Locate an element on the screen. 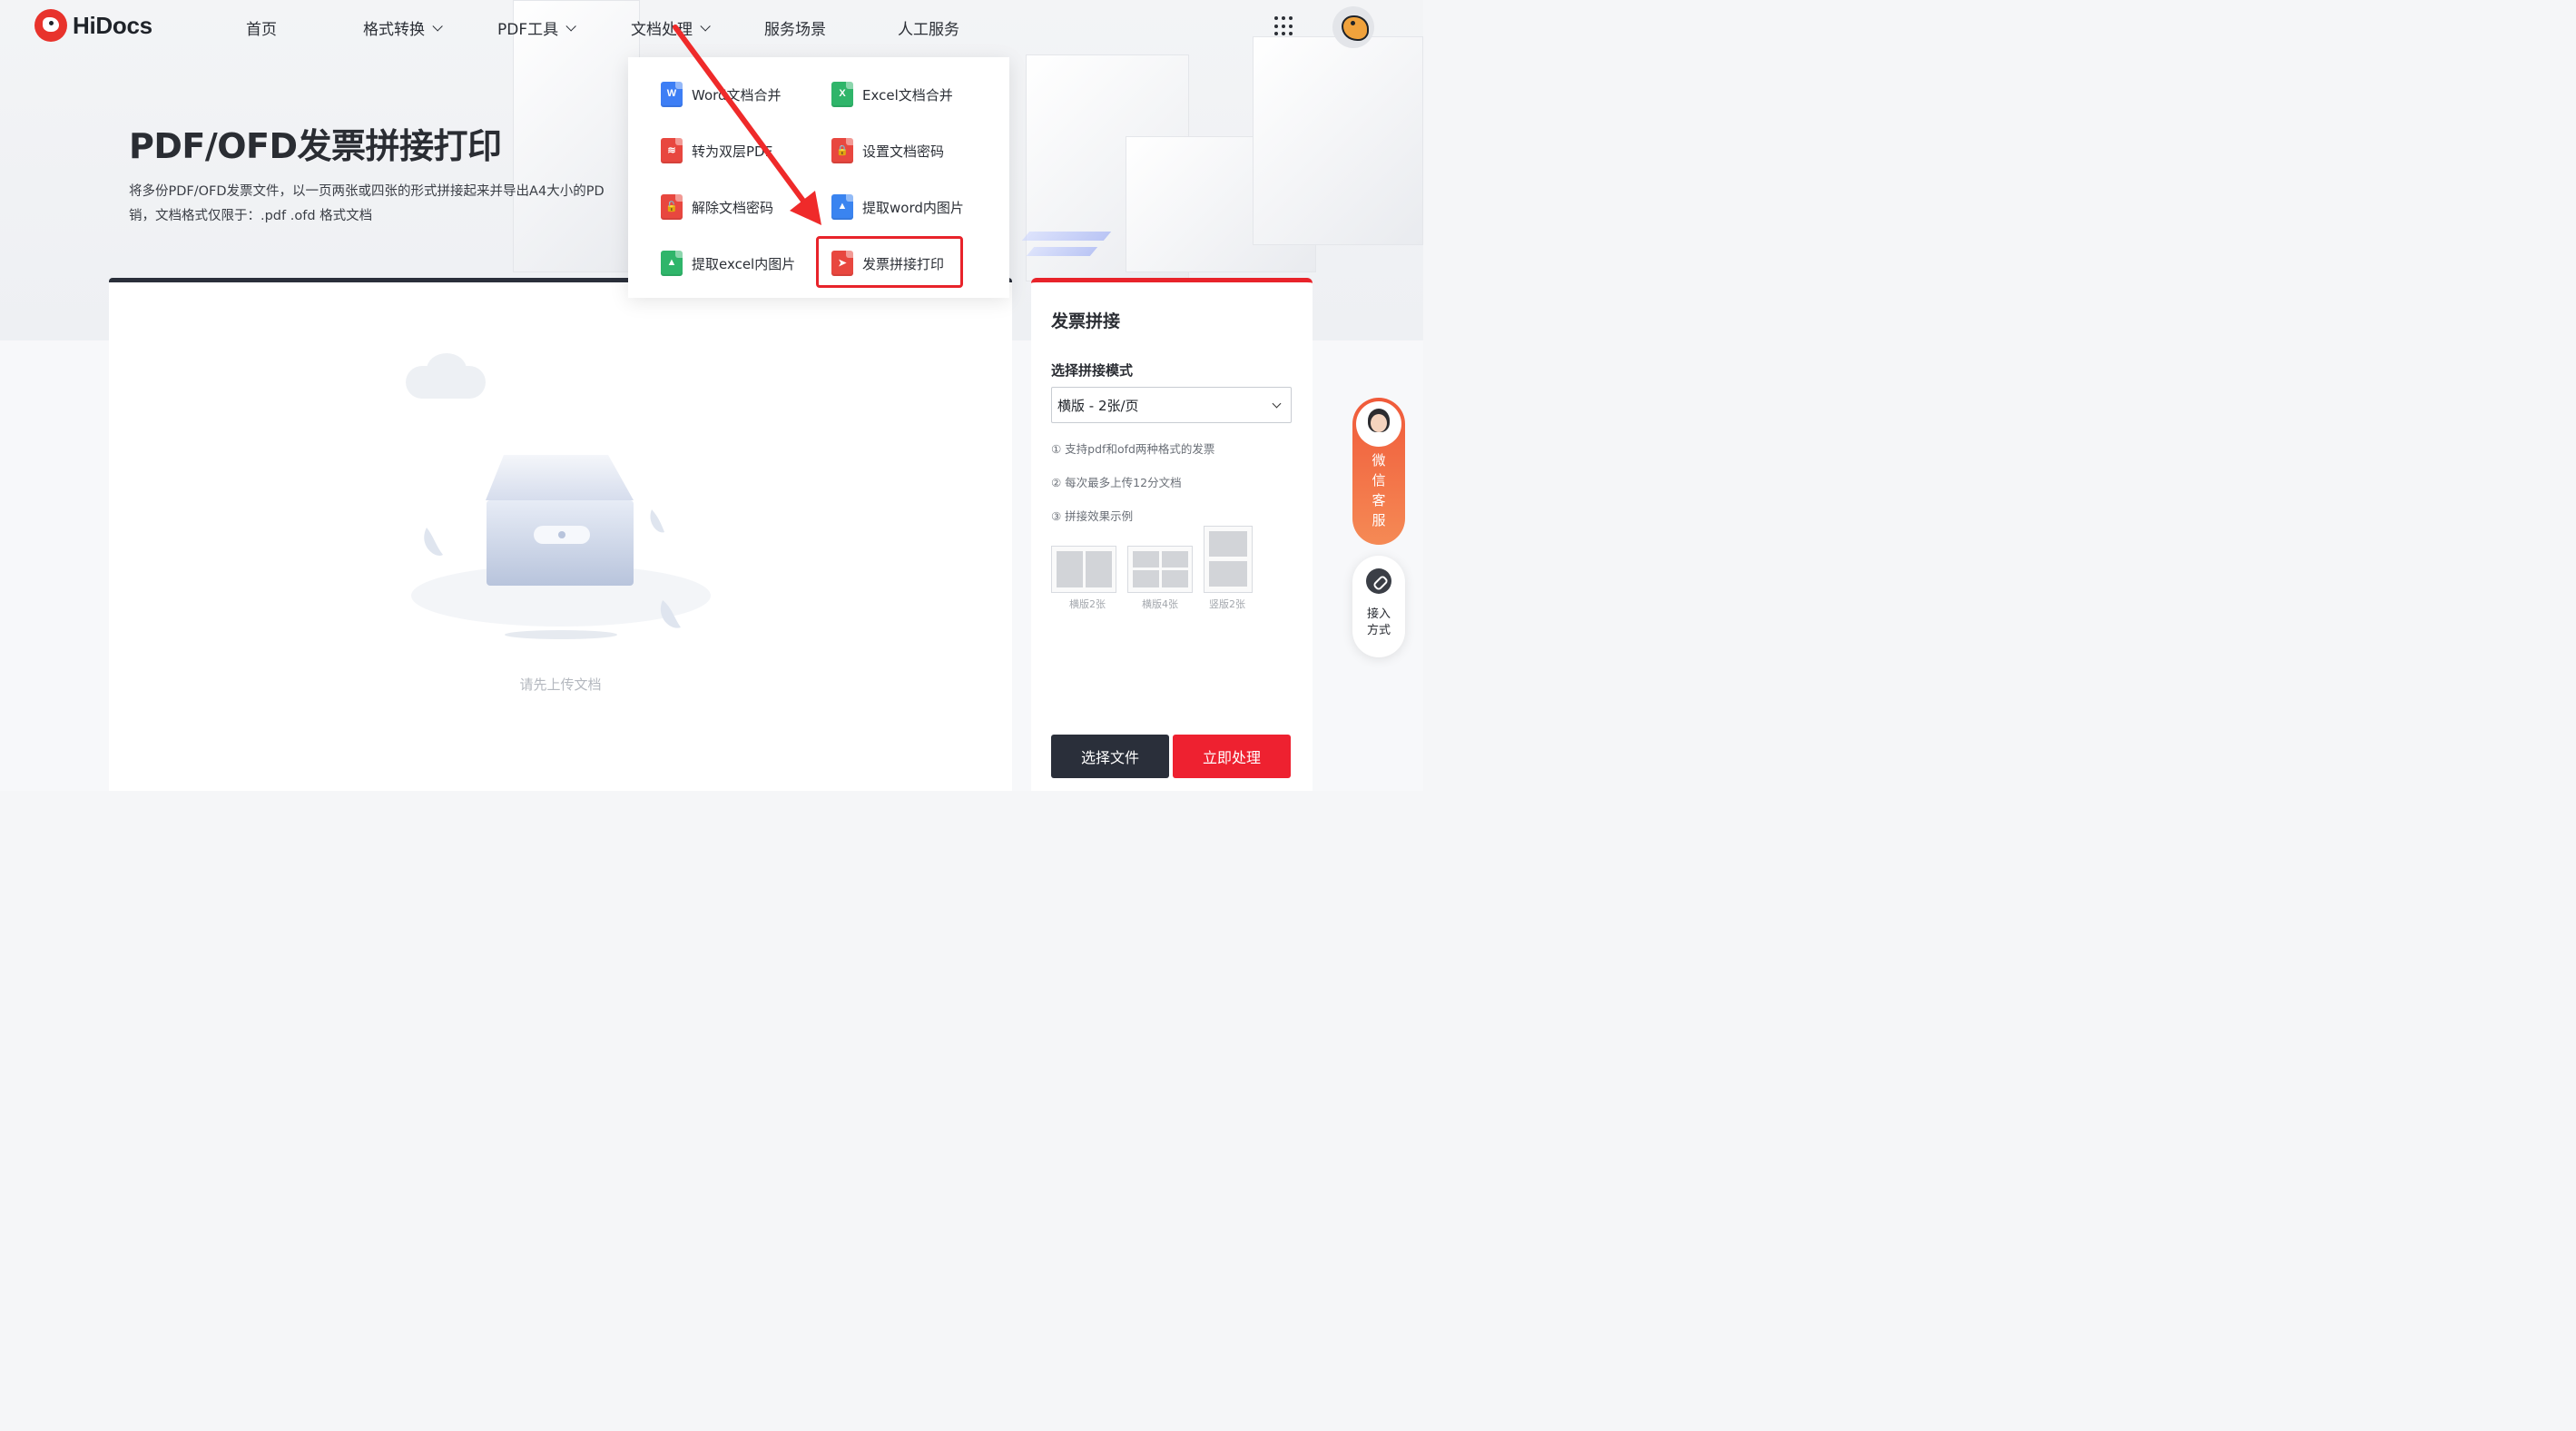  empty-box-illustration is located at coordinates (561, 547).